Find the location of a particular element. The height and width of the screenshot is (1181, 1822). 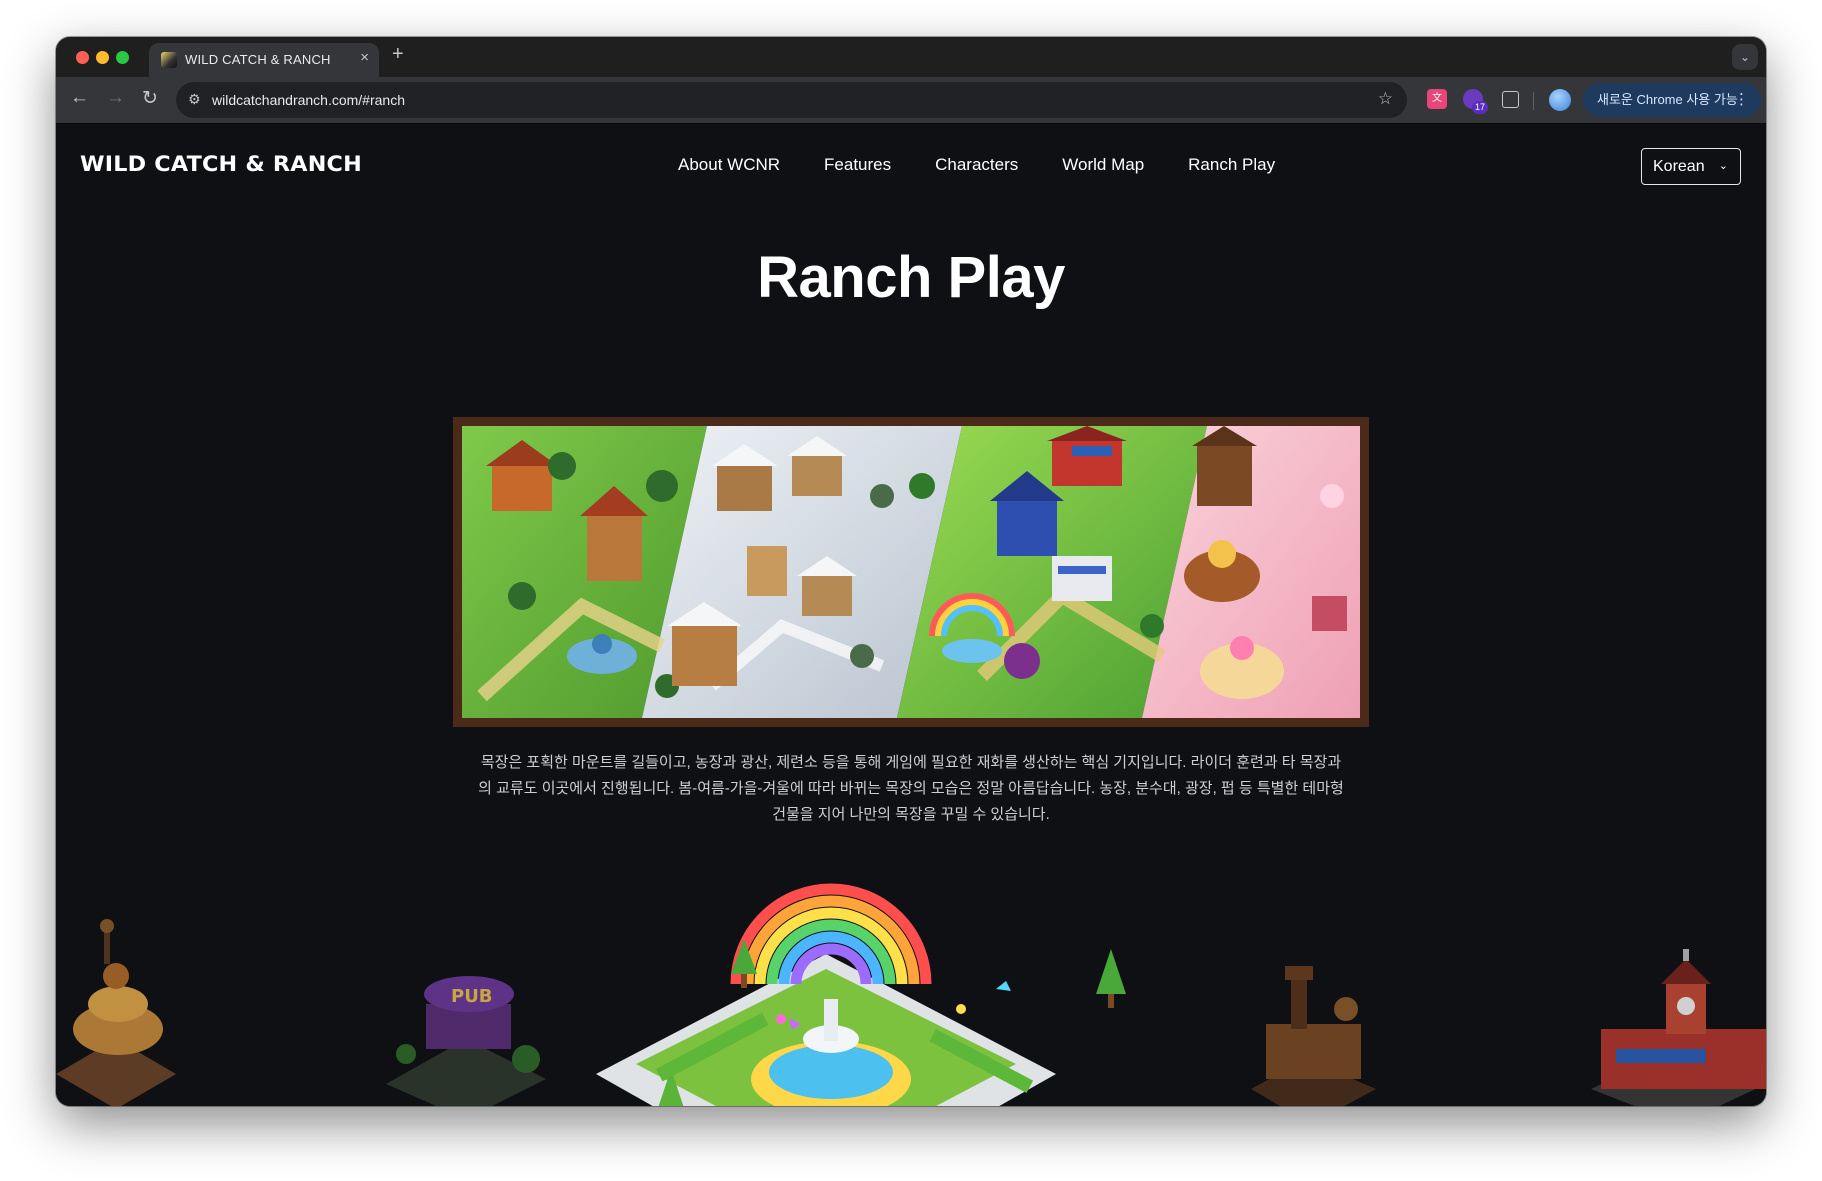

rainbow-fountain-plaza is located at coordinates (861, 994).